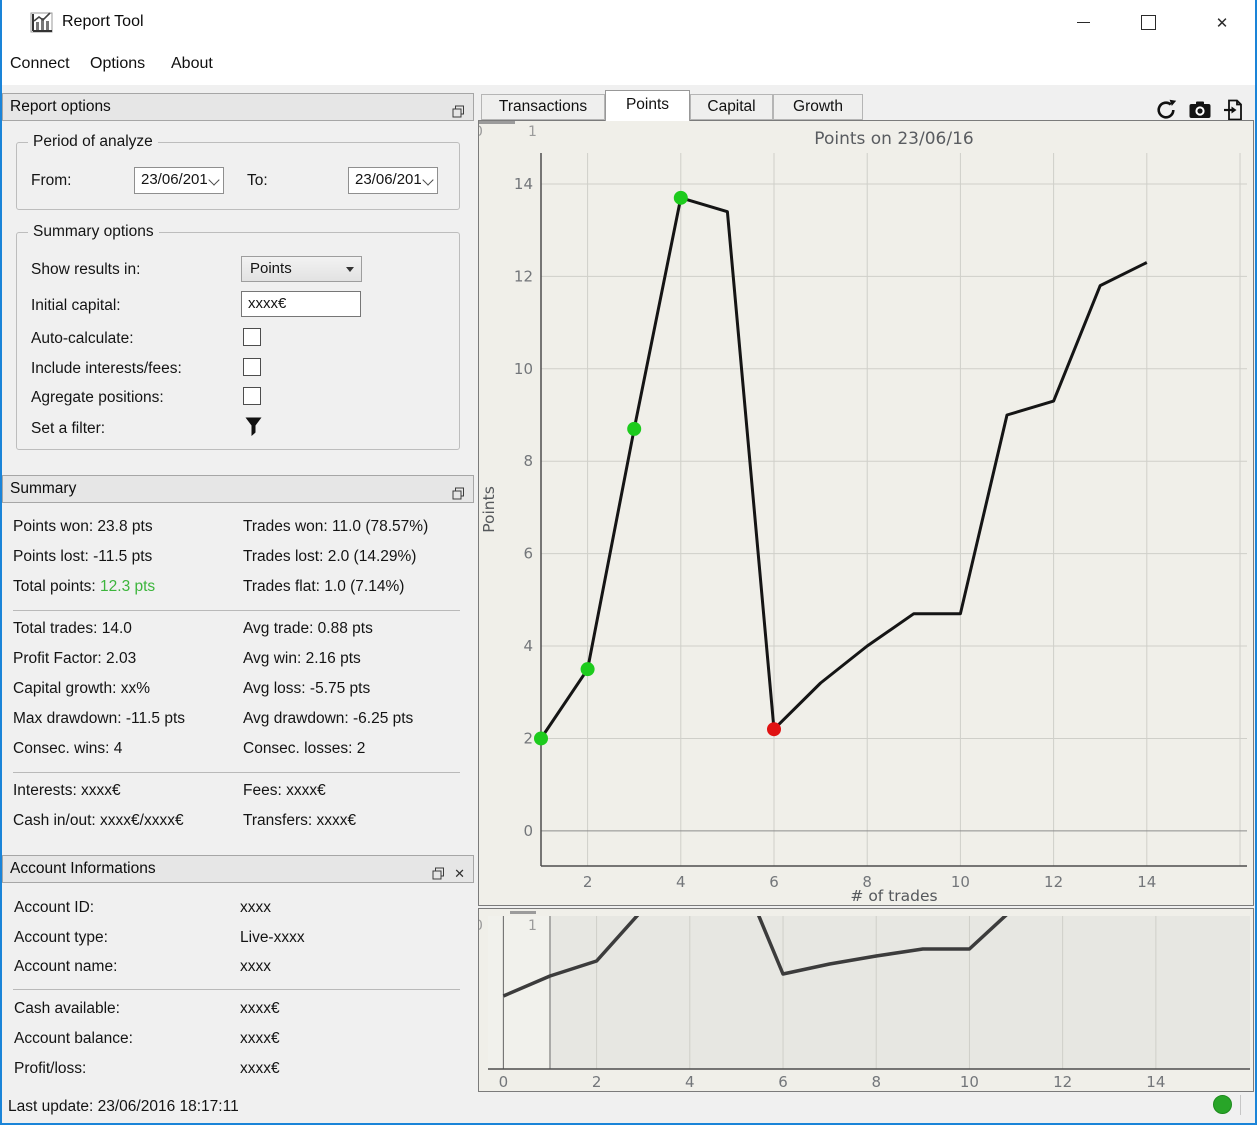 The width and height of the screenshot is (1257, 1125). What do you see at coordinates (255, 907) in the screenshot?
I see `account-id-value: xxxx` at bounding box center [255, 907].